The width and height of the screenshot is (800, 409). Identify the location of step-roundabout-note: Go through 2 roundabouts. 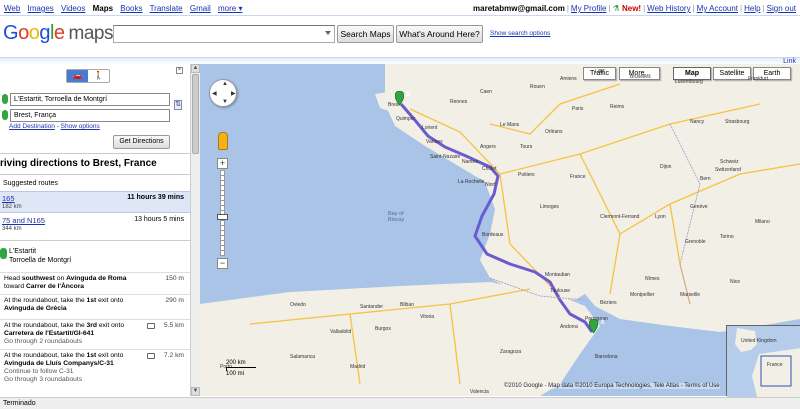
(43, 341).